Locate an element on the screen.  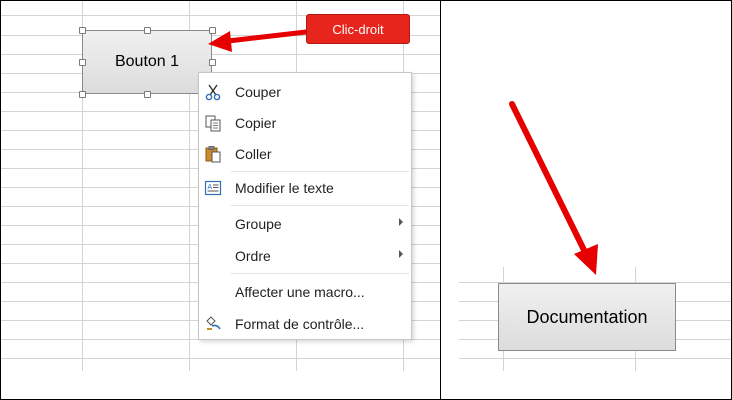
documentation-button: Documentation is located at coordinates (587, 317).